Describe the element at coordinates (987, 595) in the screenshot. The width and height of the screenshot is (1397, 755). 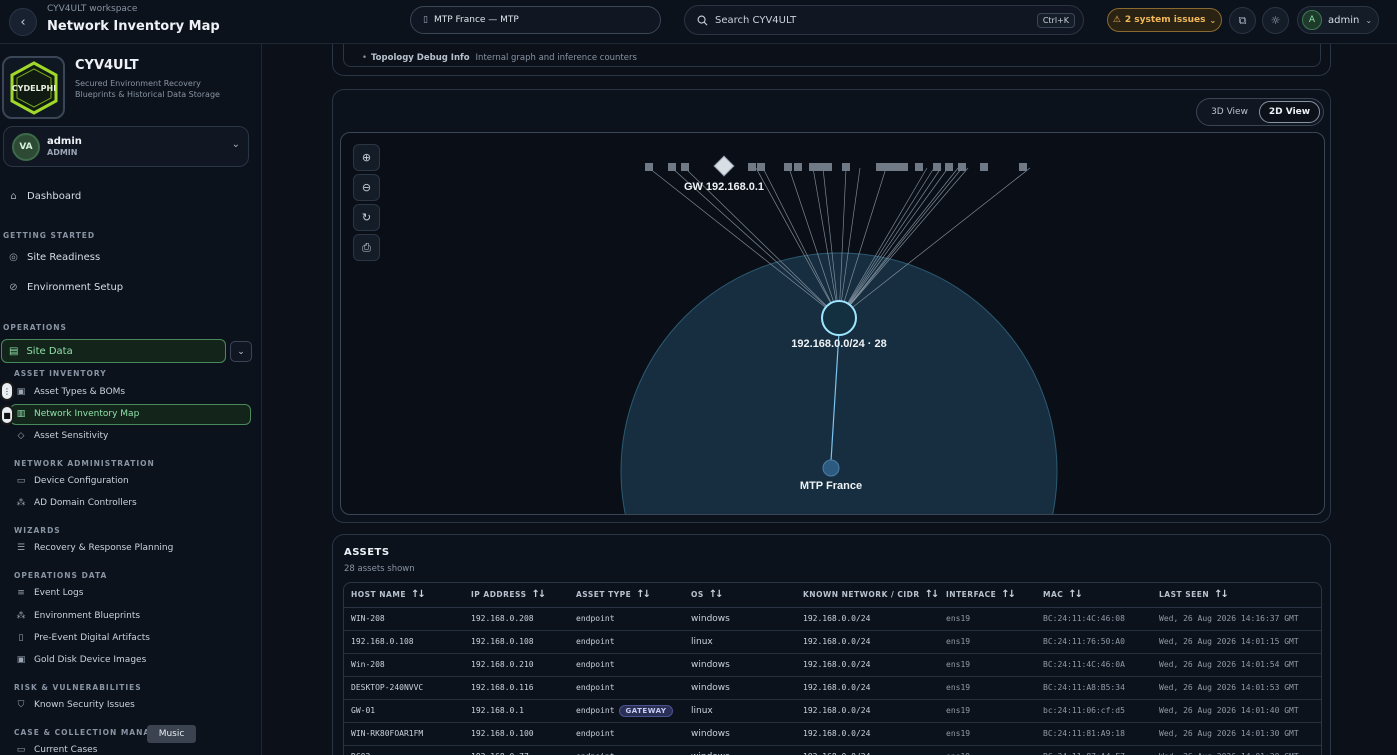
I see `column-header: INTERFACE ↑↓` at that location.